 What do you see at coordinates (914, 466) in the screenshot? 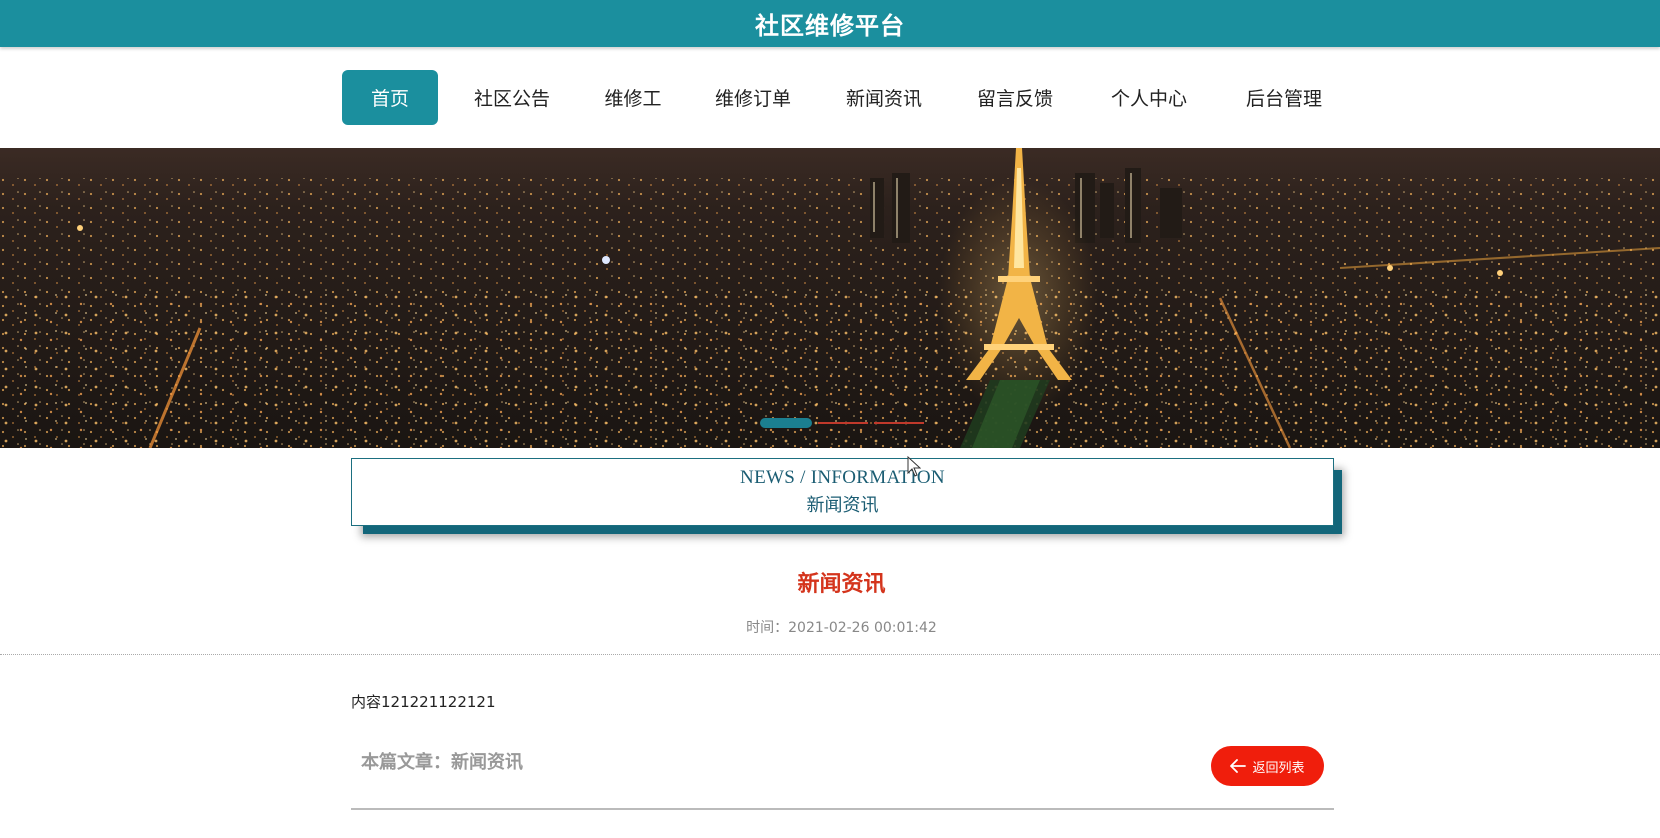
I see `mouse-cursor-icon` at bounding box center [914, 466].